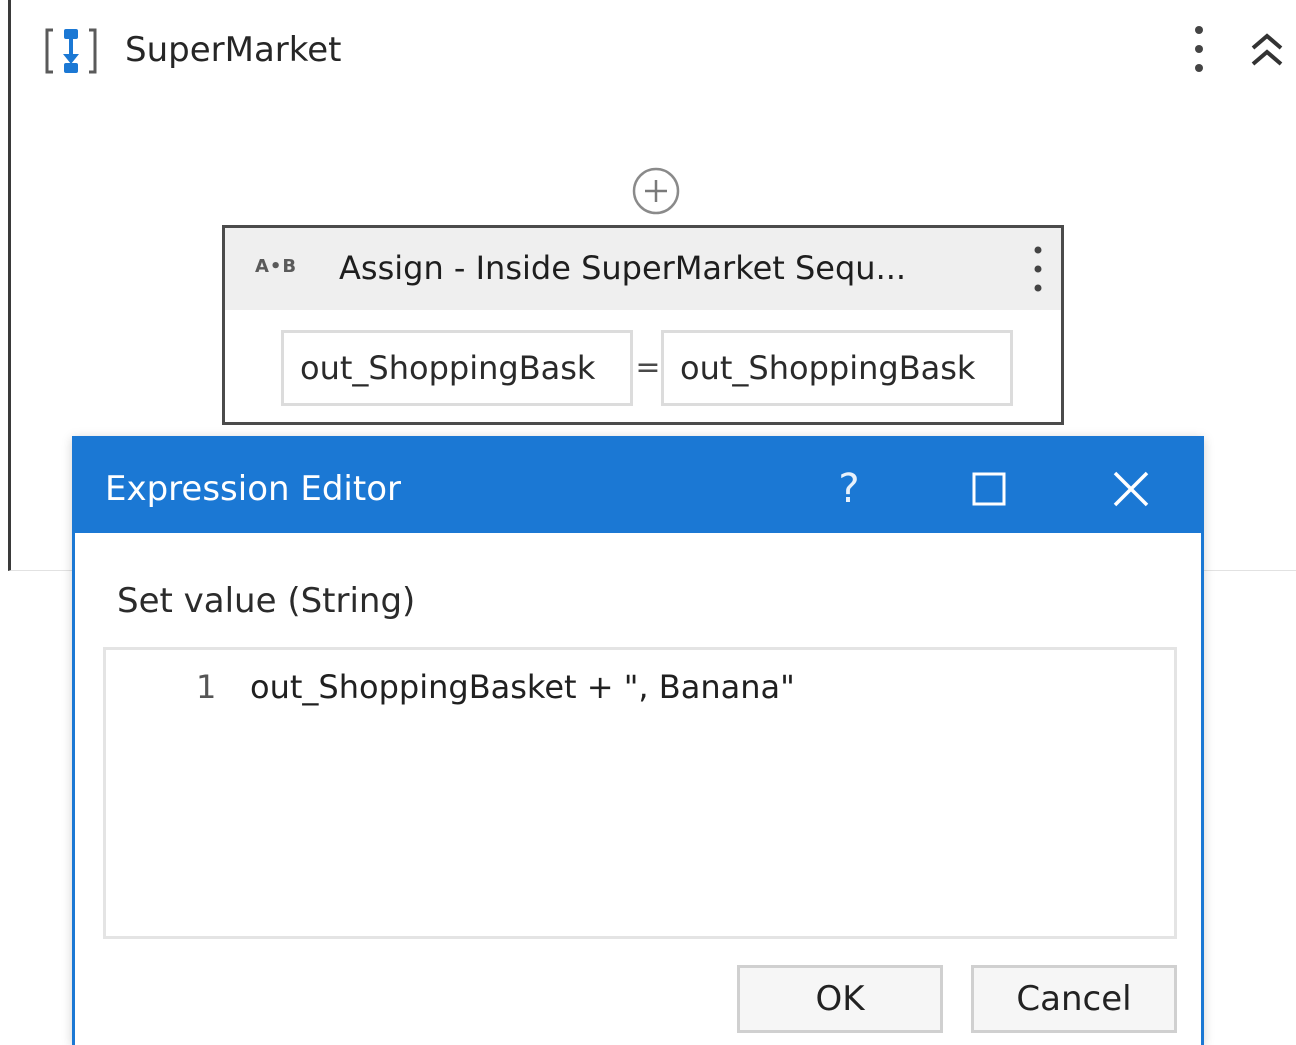 The image size is (1296, 1045). What do you see at coordinates (1267, 50) in the screenshot?
I see `double-chevron-up-icon` at bounding box center [1267, 50].